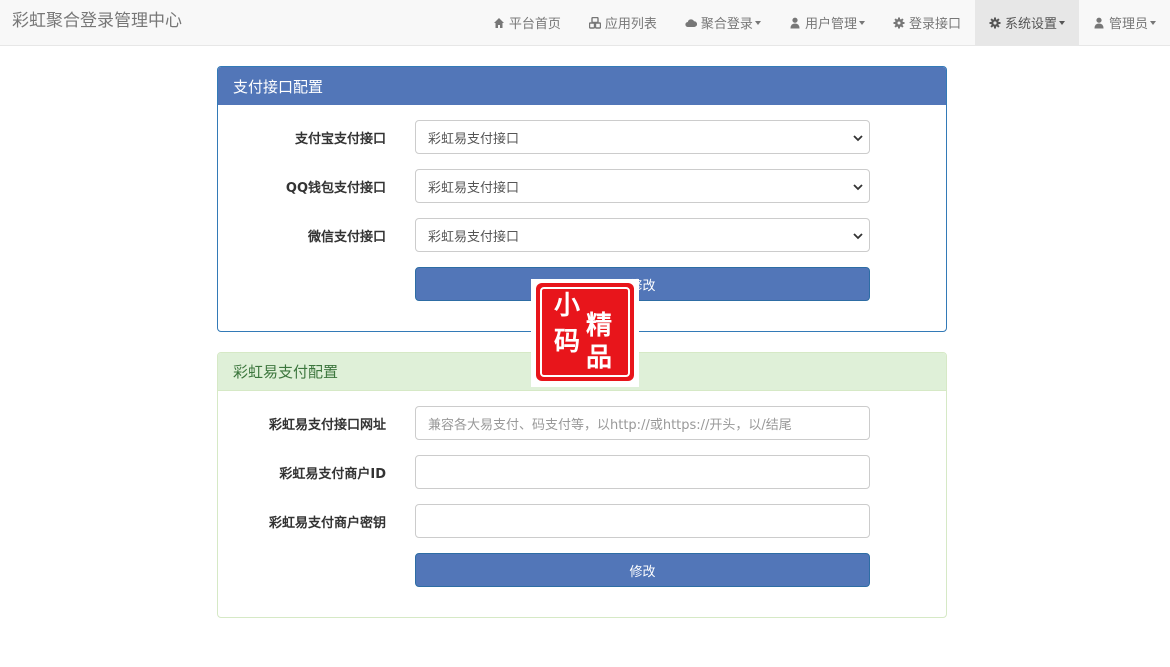 This screenshot has width=1170, height=667. What do you see at coordinates (534, 24) in the screenshot?
I see `nav-home-label: 平台首页` at bounding box center [534, 24].